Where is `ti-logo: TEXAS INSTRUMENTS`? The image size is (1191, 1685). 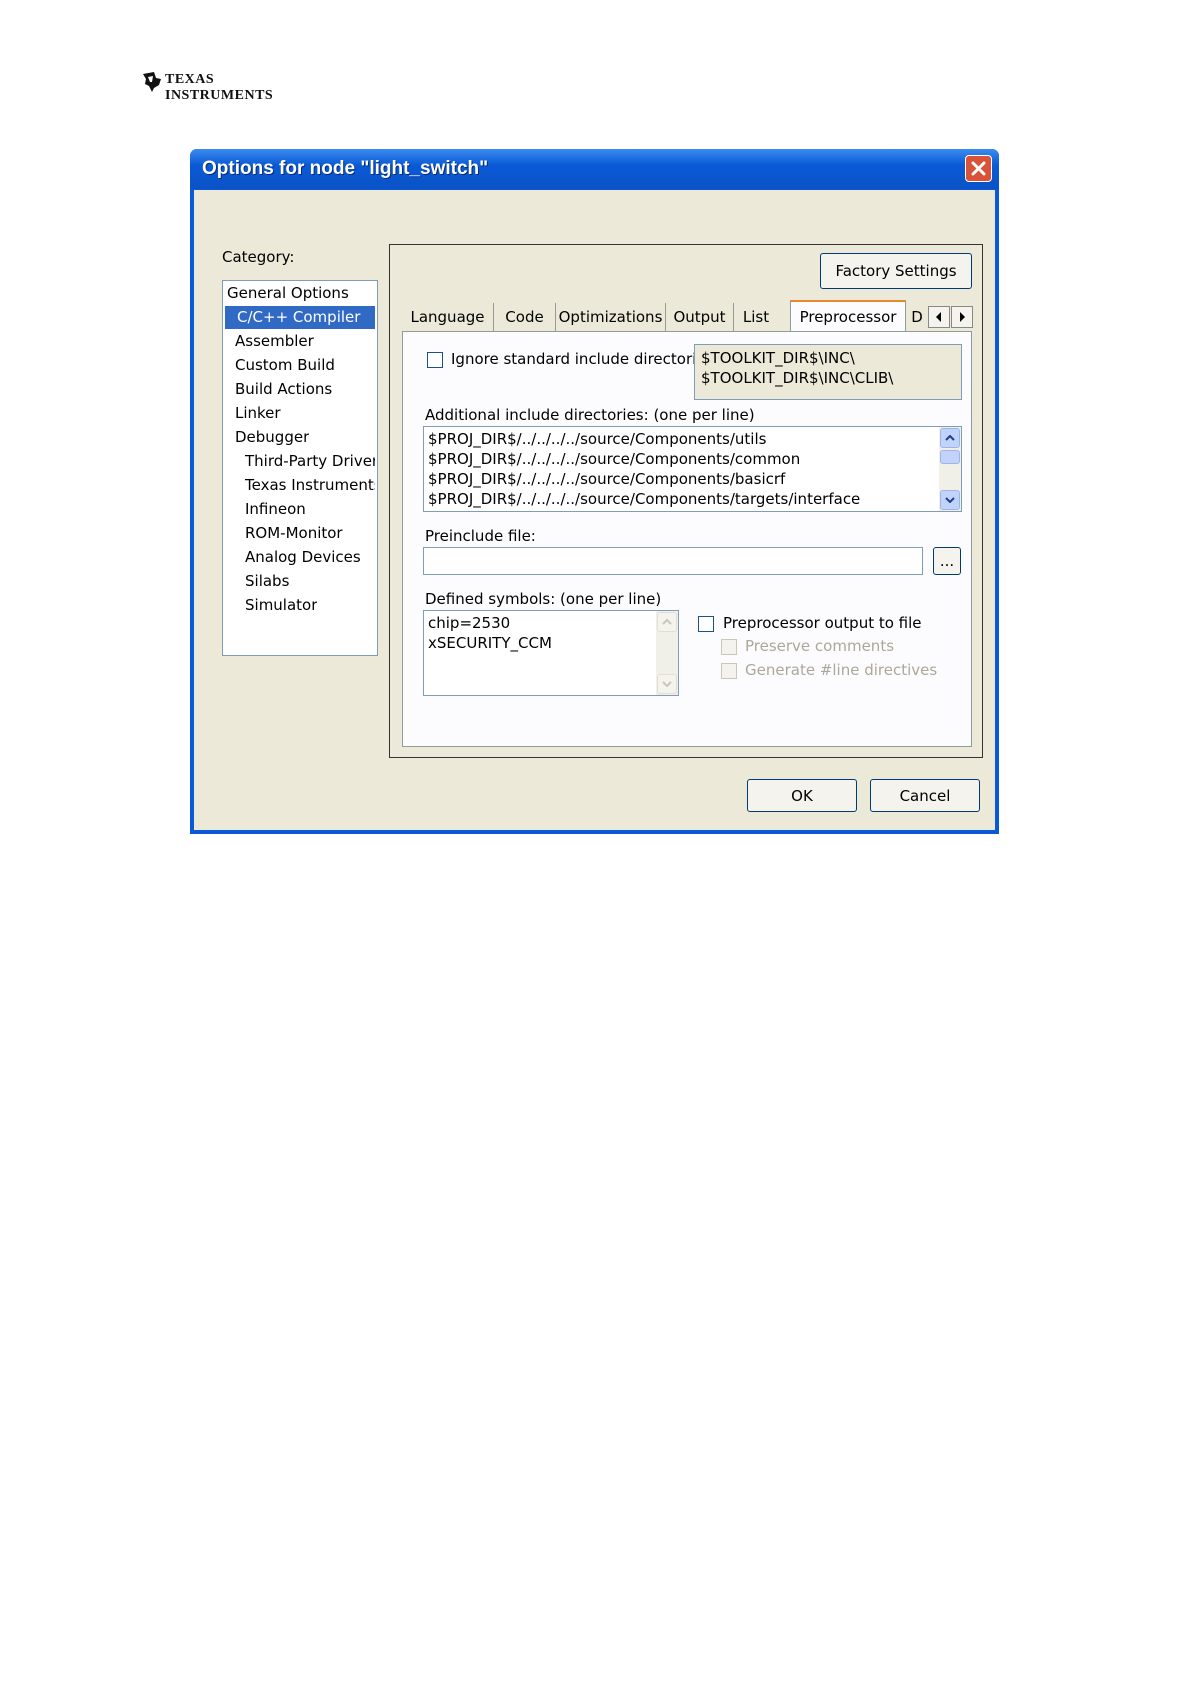
ti-logo: TEXAS INSTRUMENTS is located at coordinates (206, 90).